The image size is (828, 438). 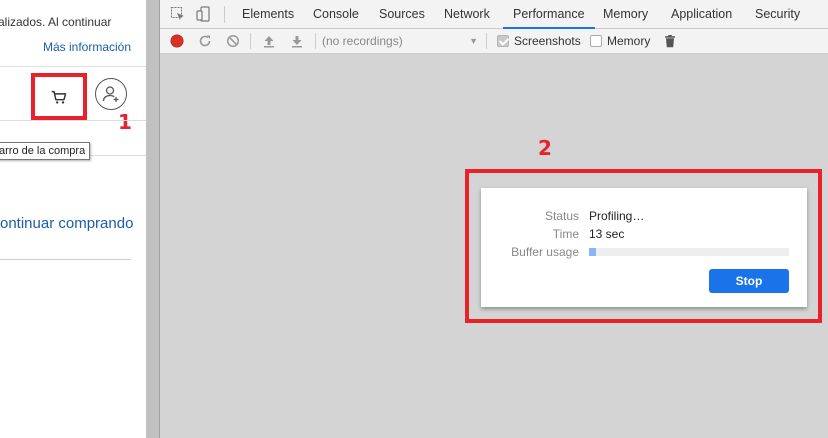 I want to click on shopping-cart-icon, so click(x=59, y=97).